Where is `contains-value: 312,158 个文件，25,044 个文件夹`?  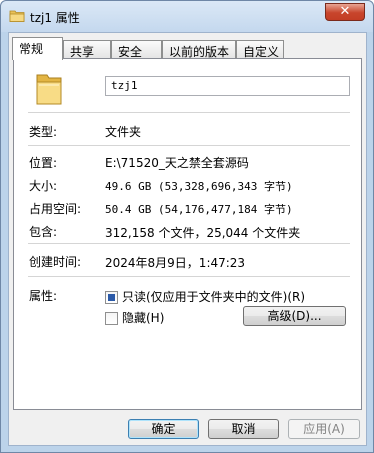 contains-value: 312,158 个文件，25,044 个文件夹 is located at coordinates (203, 233).